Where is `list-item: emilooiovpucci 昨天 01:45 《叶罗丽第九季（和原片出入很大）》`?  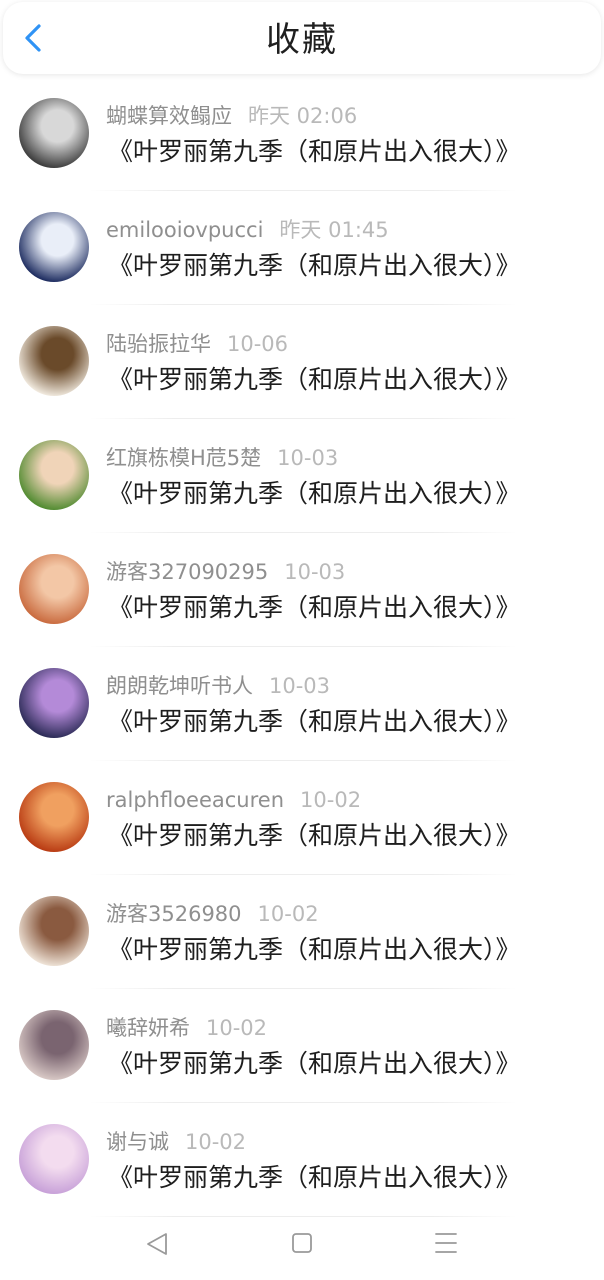 list-item: emilooiovpucci 昨天 01:45 《叶罗丽第九季（和原片出入很大）》 is located at coordinates (302, 248).